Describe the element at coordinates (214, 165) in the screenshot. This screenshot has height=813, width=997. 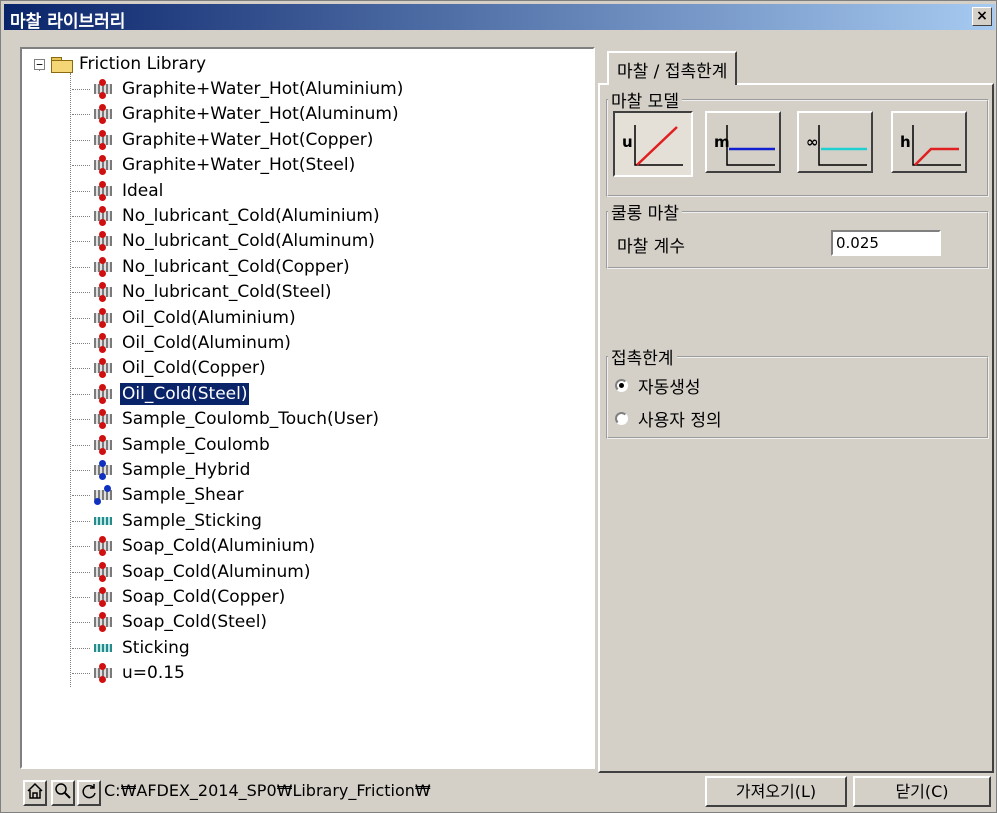
I see `tree-item: Graphite+Water_Hot(Steel)` at that location.